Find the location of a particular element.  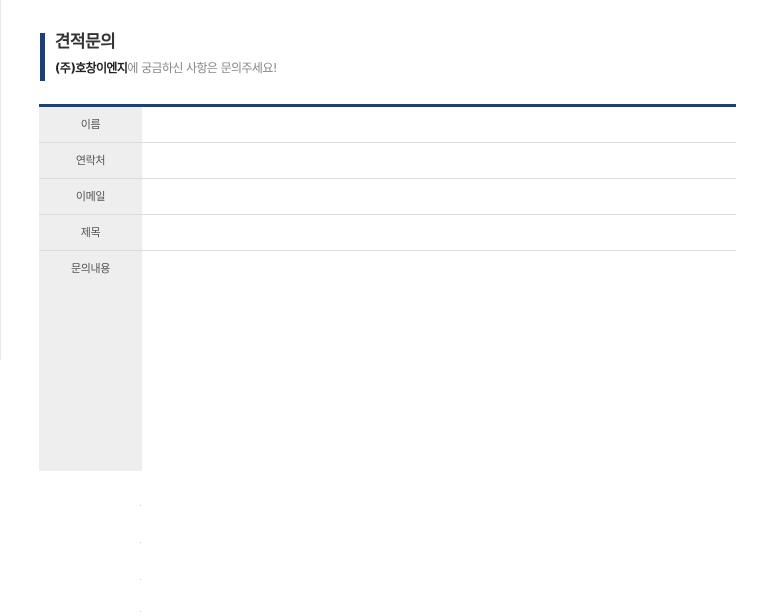

subject-label: 제목 is located at coordinates (90, 232).